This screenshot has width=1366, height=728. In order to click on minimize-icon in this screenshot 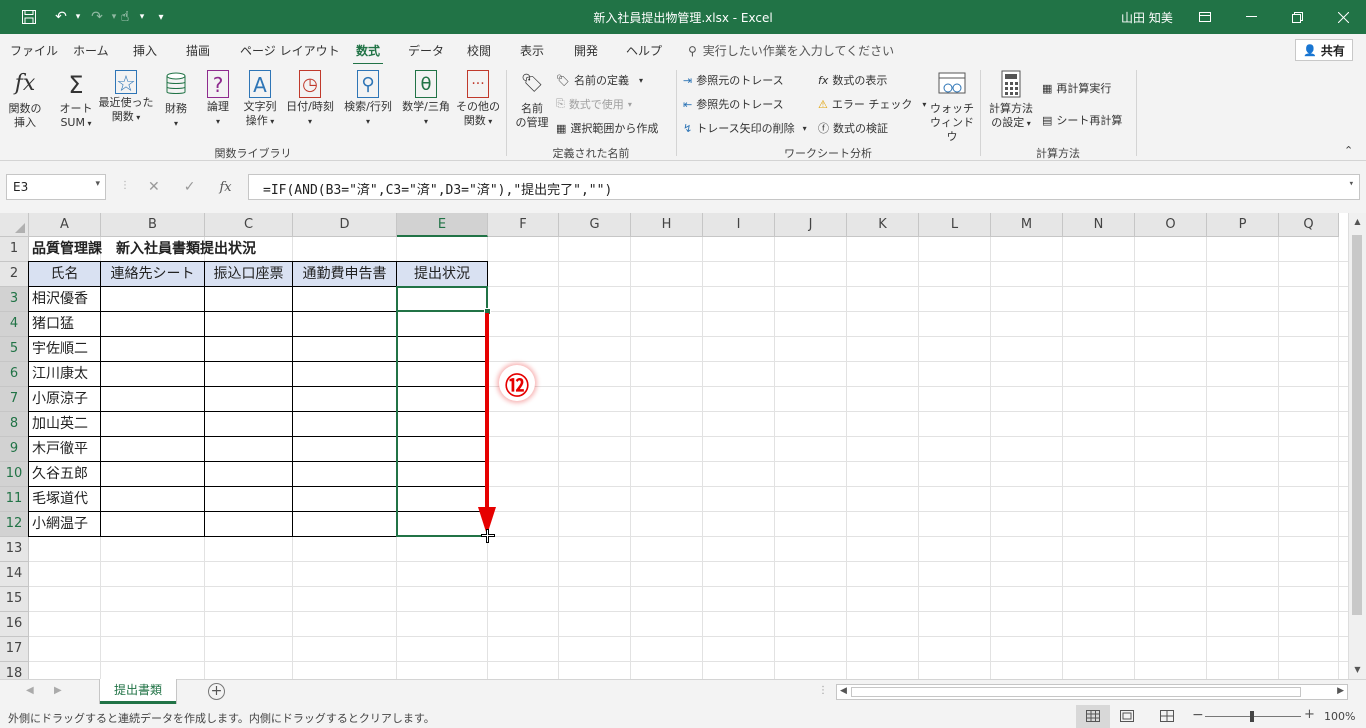, I will do `click(1251, 17)`.